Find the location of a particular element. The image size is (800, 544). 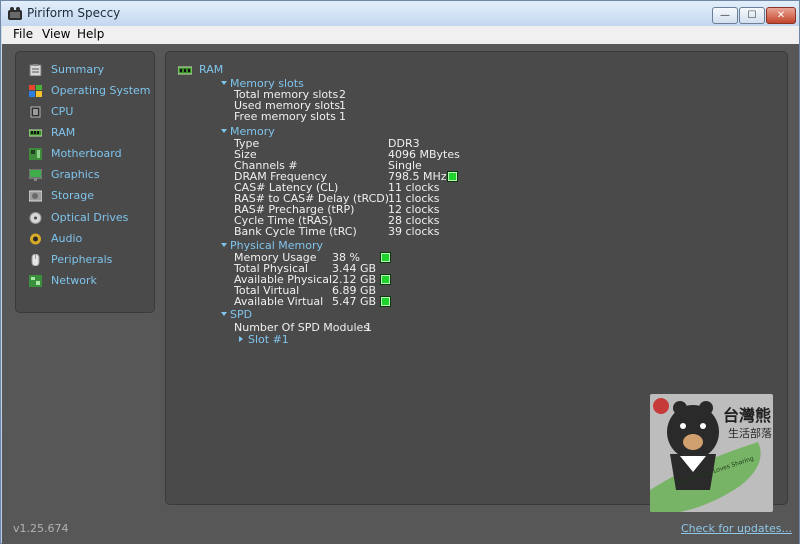

watermark-logo: 台灣熊 生活部落 Taiwan Bear Loves Sharing is located at coordinates (711, 453).